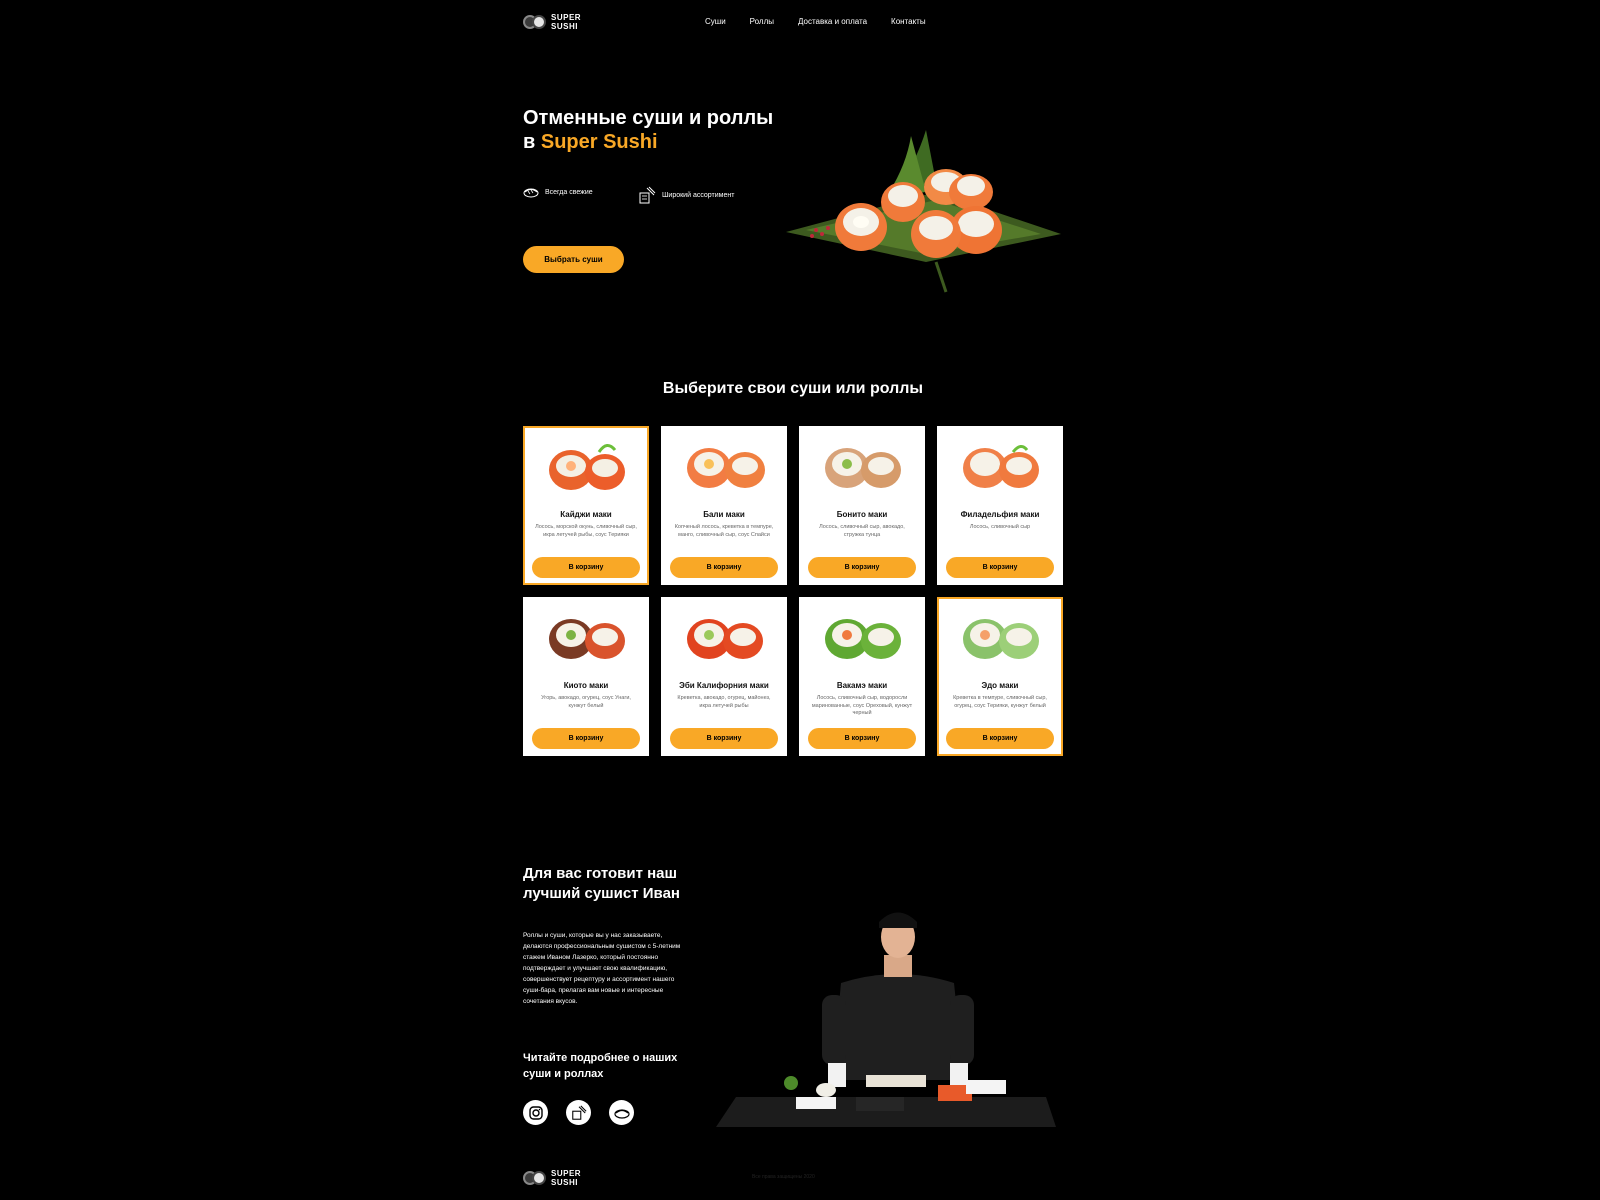 The height and width of the screenshot is (1200, 1600). Describe the element at coordinates (1000, 527) in the screenshot. I see `menu-card-desc: Лосось, сливочный сыр` at that location.